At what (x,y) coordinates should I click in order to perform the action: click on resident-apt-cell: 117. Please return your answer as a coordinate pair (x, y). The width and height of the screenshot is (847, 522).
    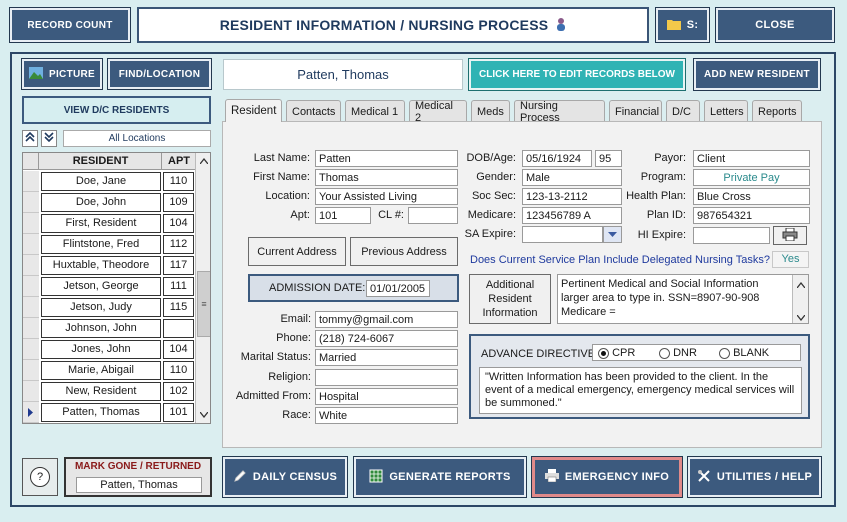
    Looking at the image, I should click on (178, 265).